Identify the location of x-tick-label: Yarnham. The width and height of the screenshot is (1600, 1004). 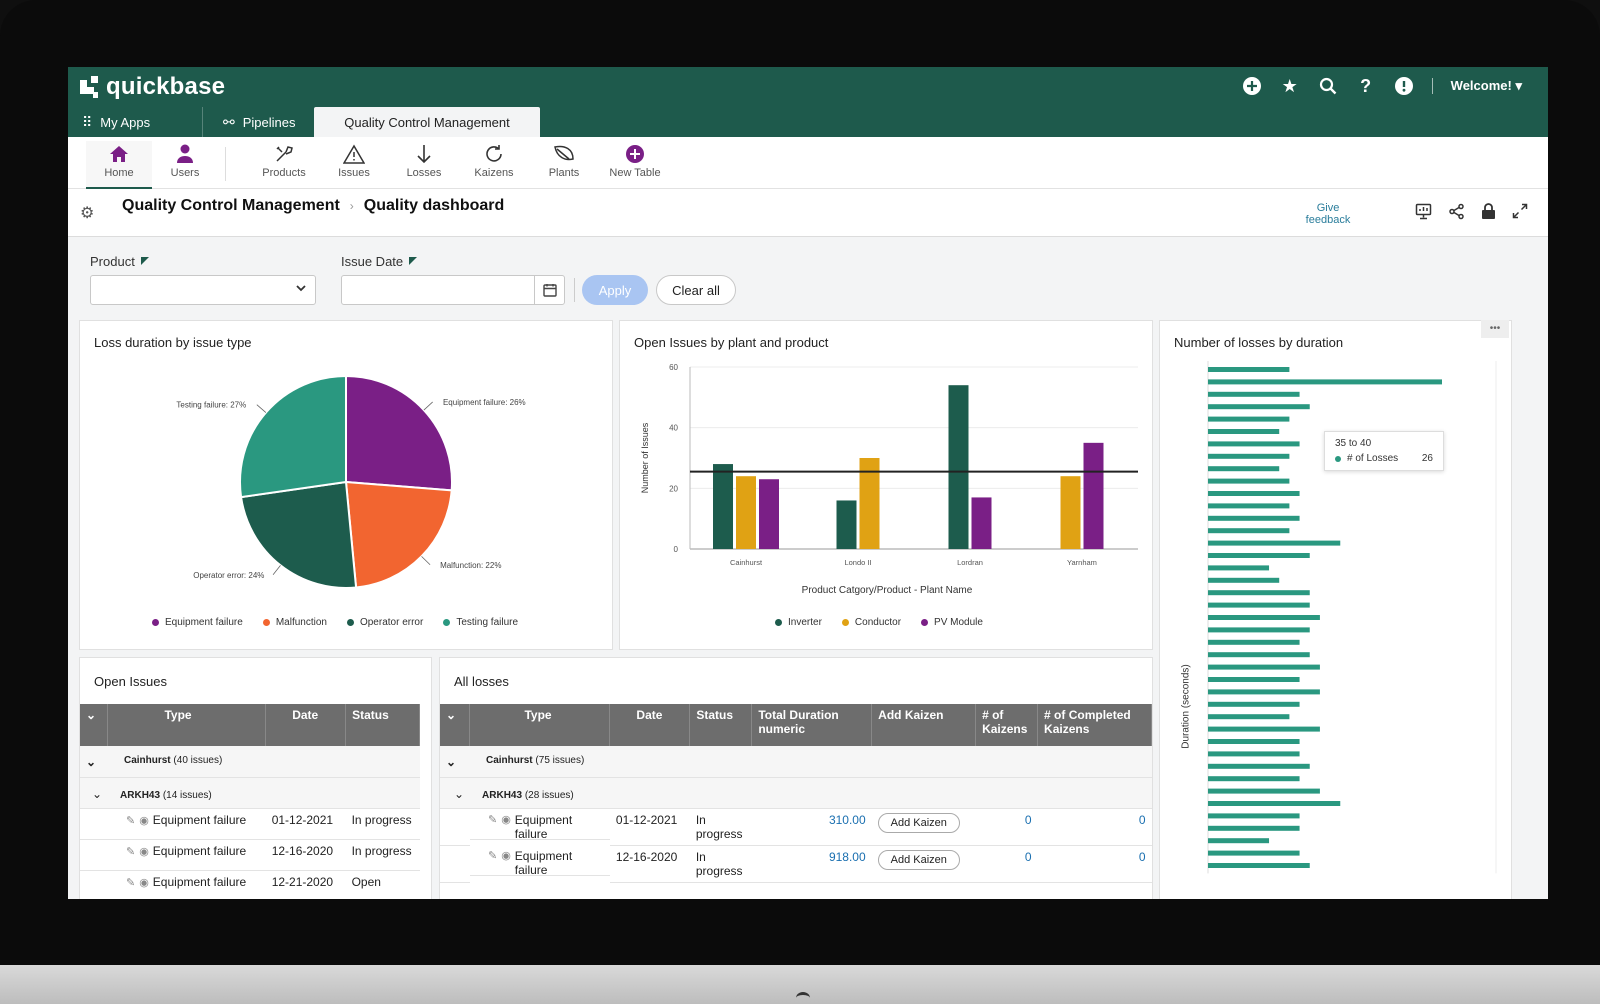
(1082, 562).